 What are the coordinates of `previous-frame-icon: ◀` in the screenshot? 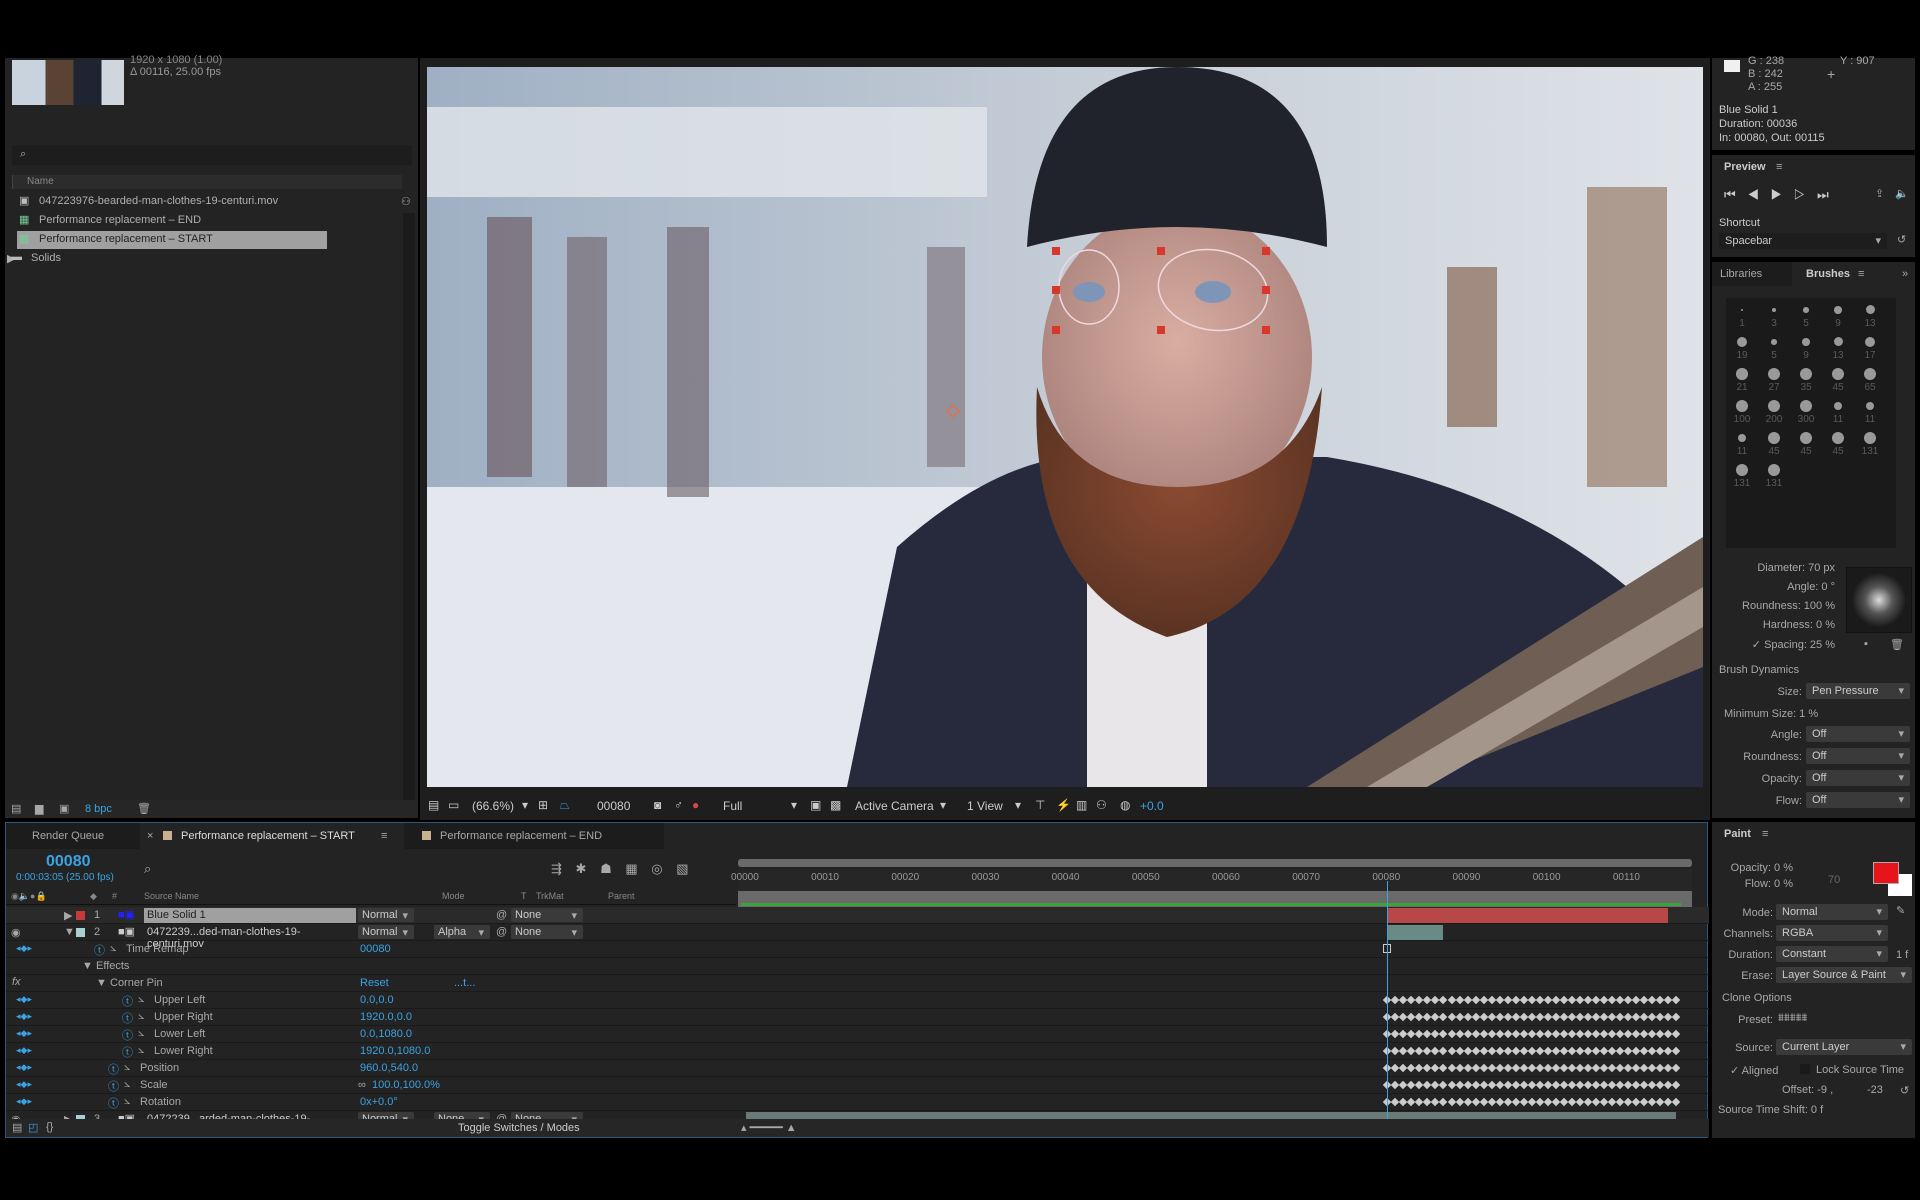 It's located at (1753, 194).